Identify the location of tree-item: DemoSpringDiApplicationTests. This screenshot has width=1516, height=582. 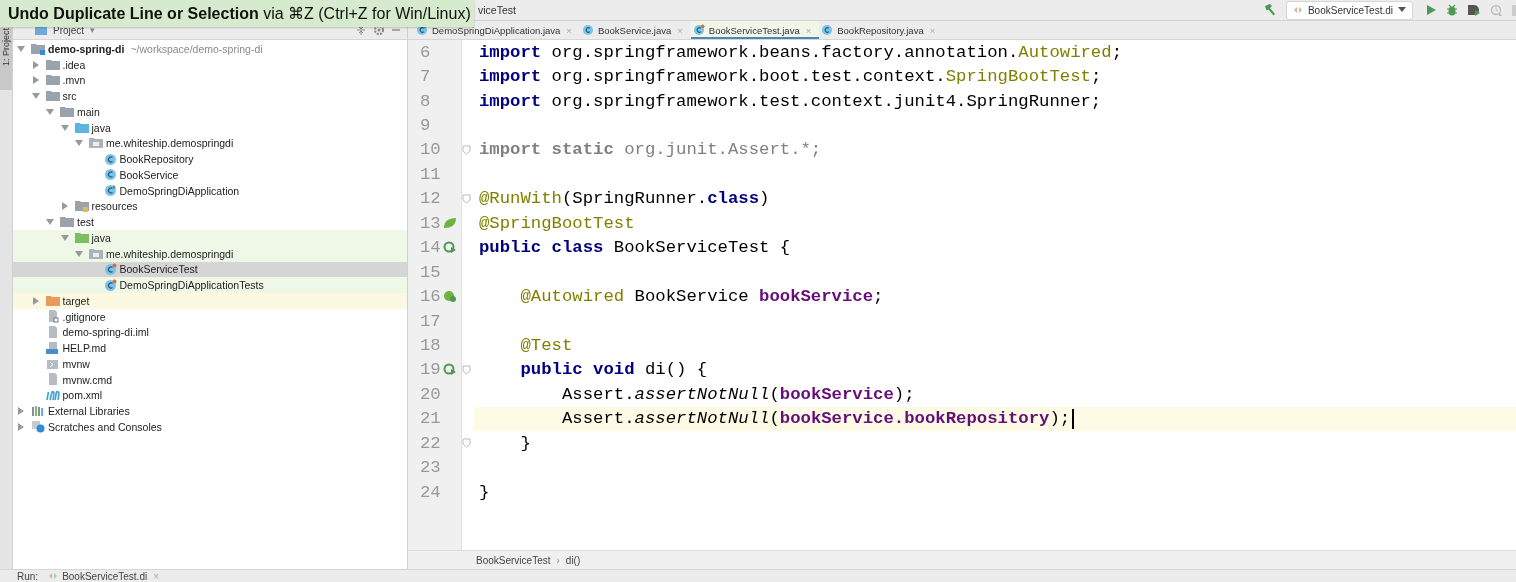
(210, 285).